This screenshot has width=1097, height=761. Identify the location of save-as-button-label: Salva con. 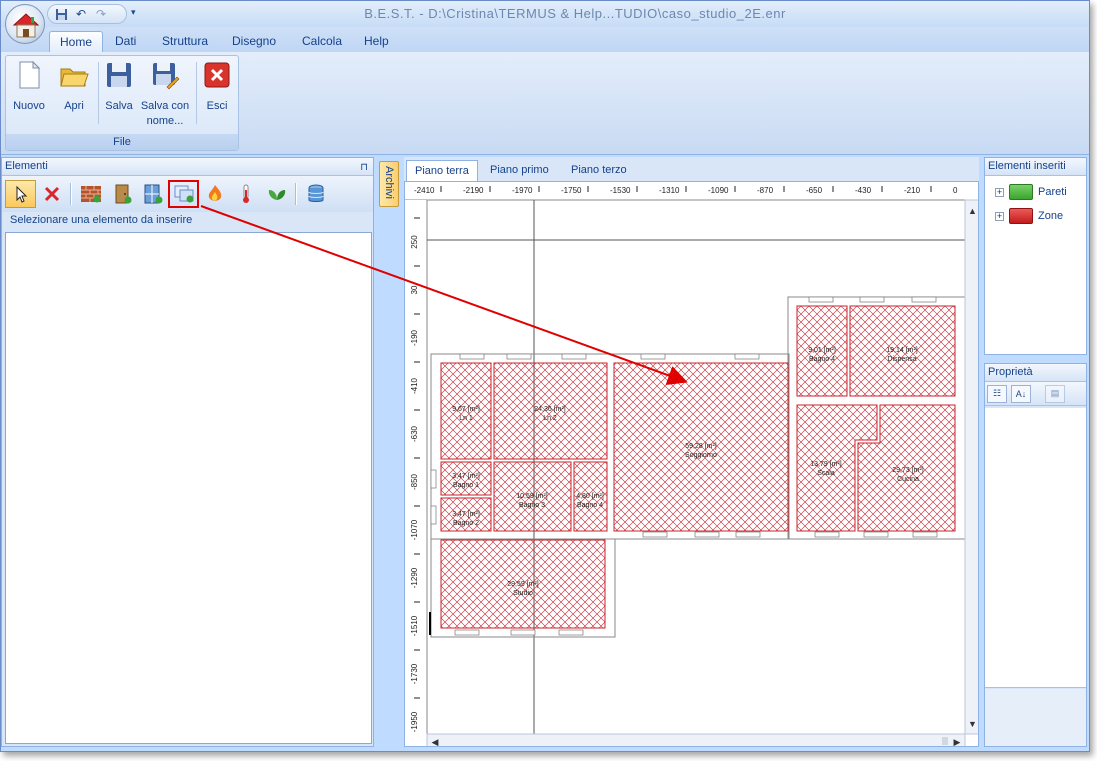
(165, 106).